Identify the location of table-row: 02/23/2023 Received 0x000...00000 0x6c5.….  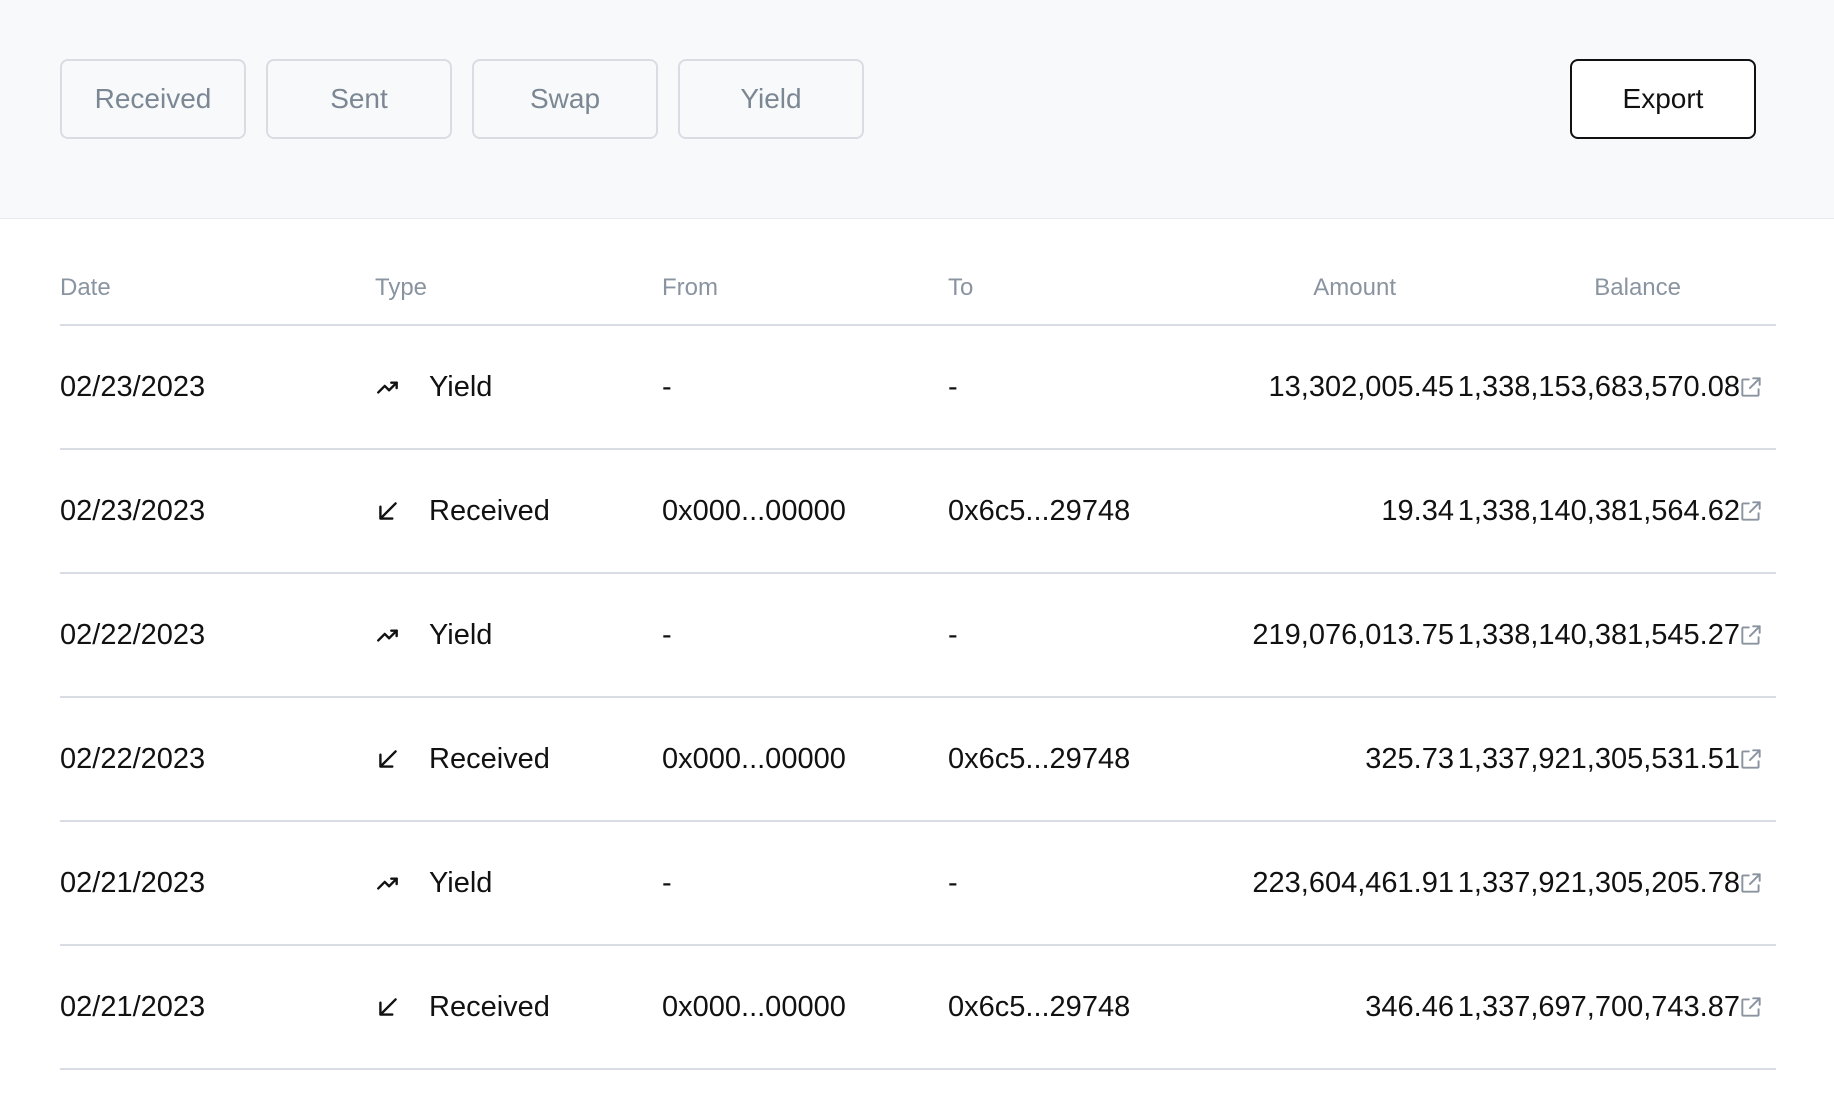
(918, 512).